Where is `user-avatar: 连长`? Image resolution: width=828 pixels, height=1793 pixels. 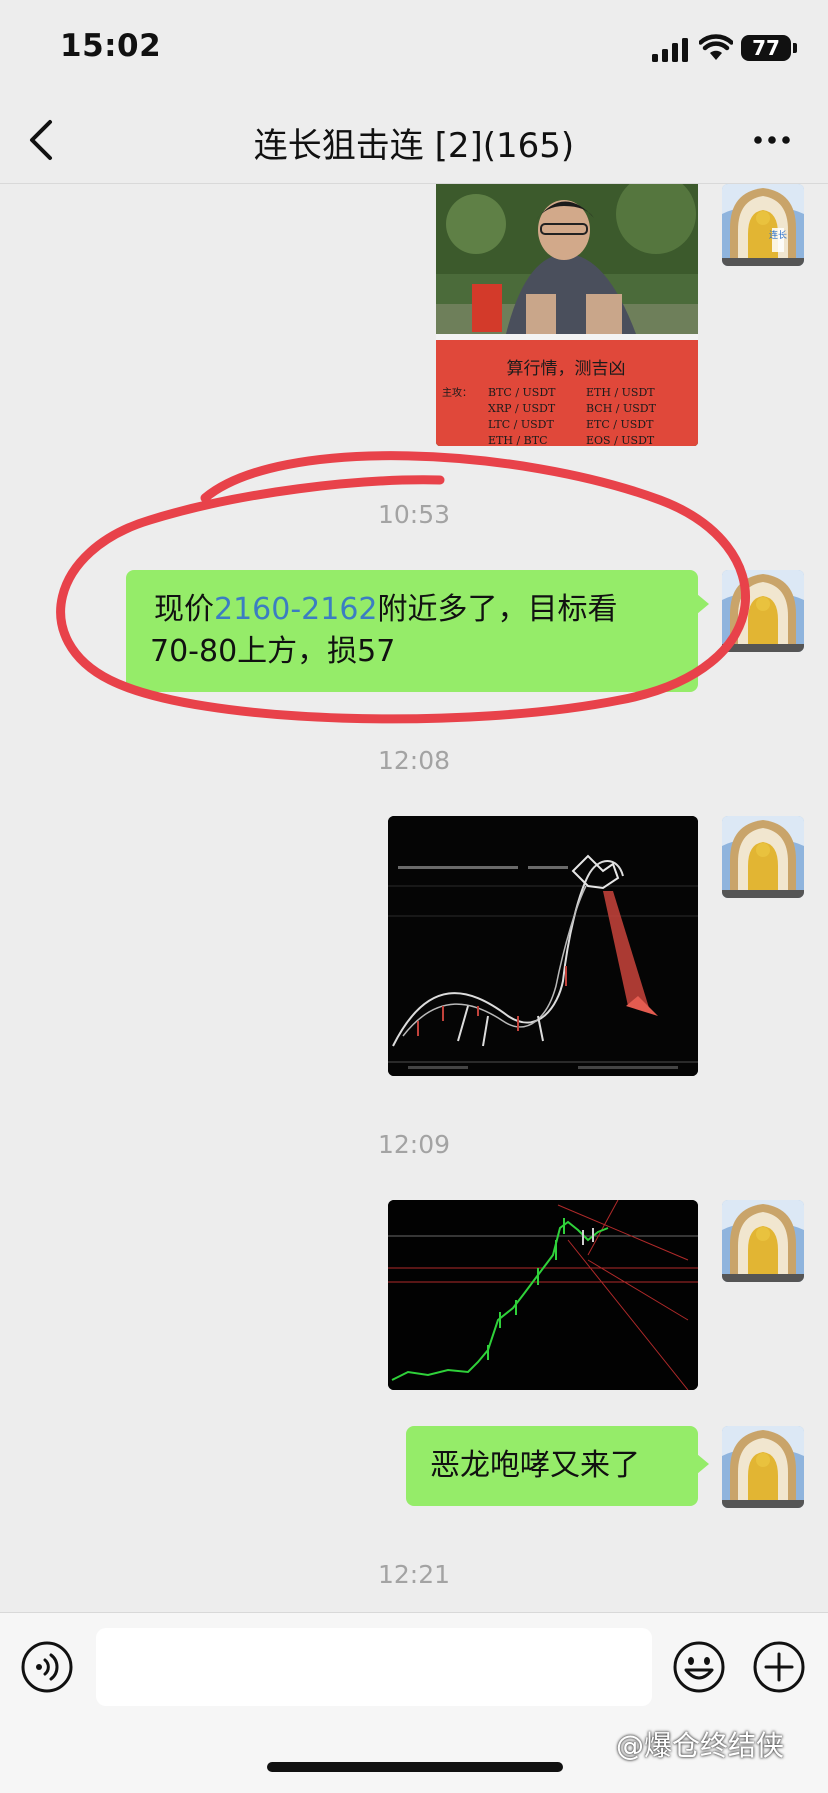
user-avatar: 连长 is located at coordinates (763, 225).